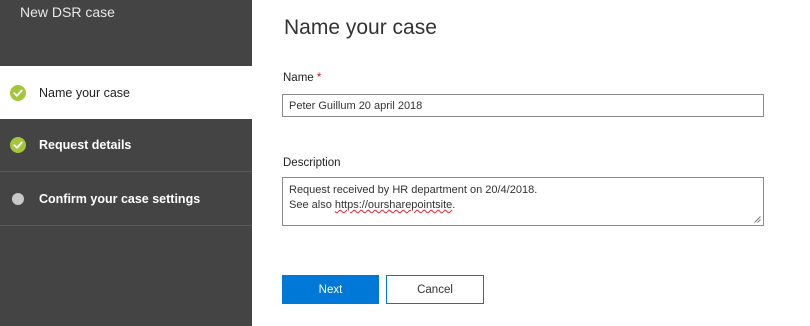 The height and width of the screenshot is (326, 810). I want to click on cancel-button: Cancel, so click(435, 289).